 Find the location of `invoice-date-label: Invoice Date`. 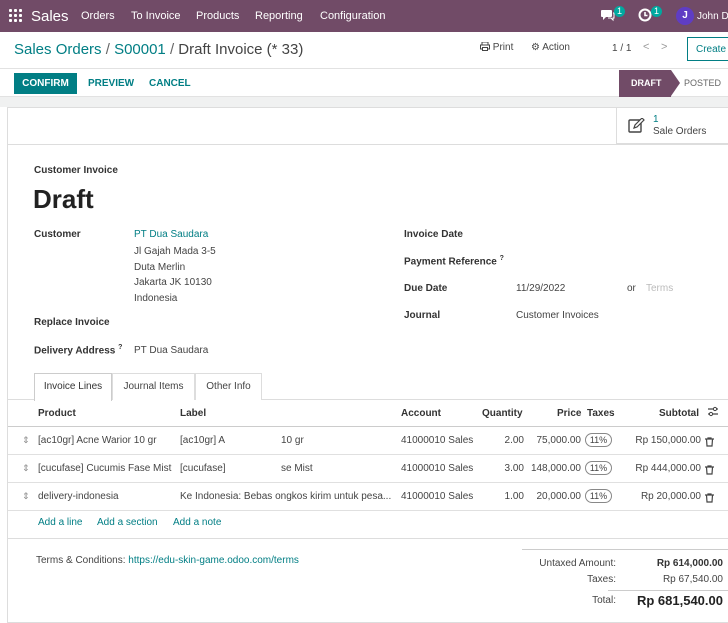

invoice-date-label: Invoice Date is located at coordinates (433, 234).